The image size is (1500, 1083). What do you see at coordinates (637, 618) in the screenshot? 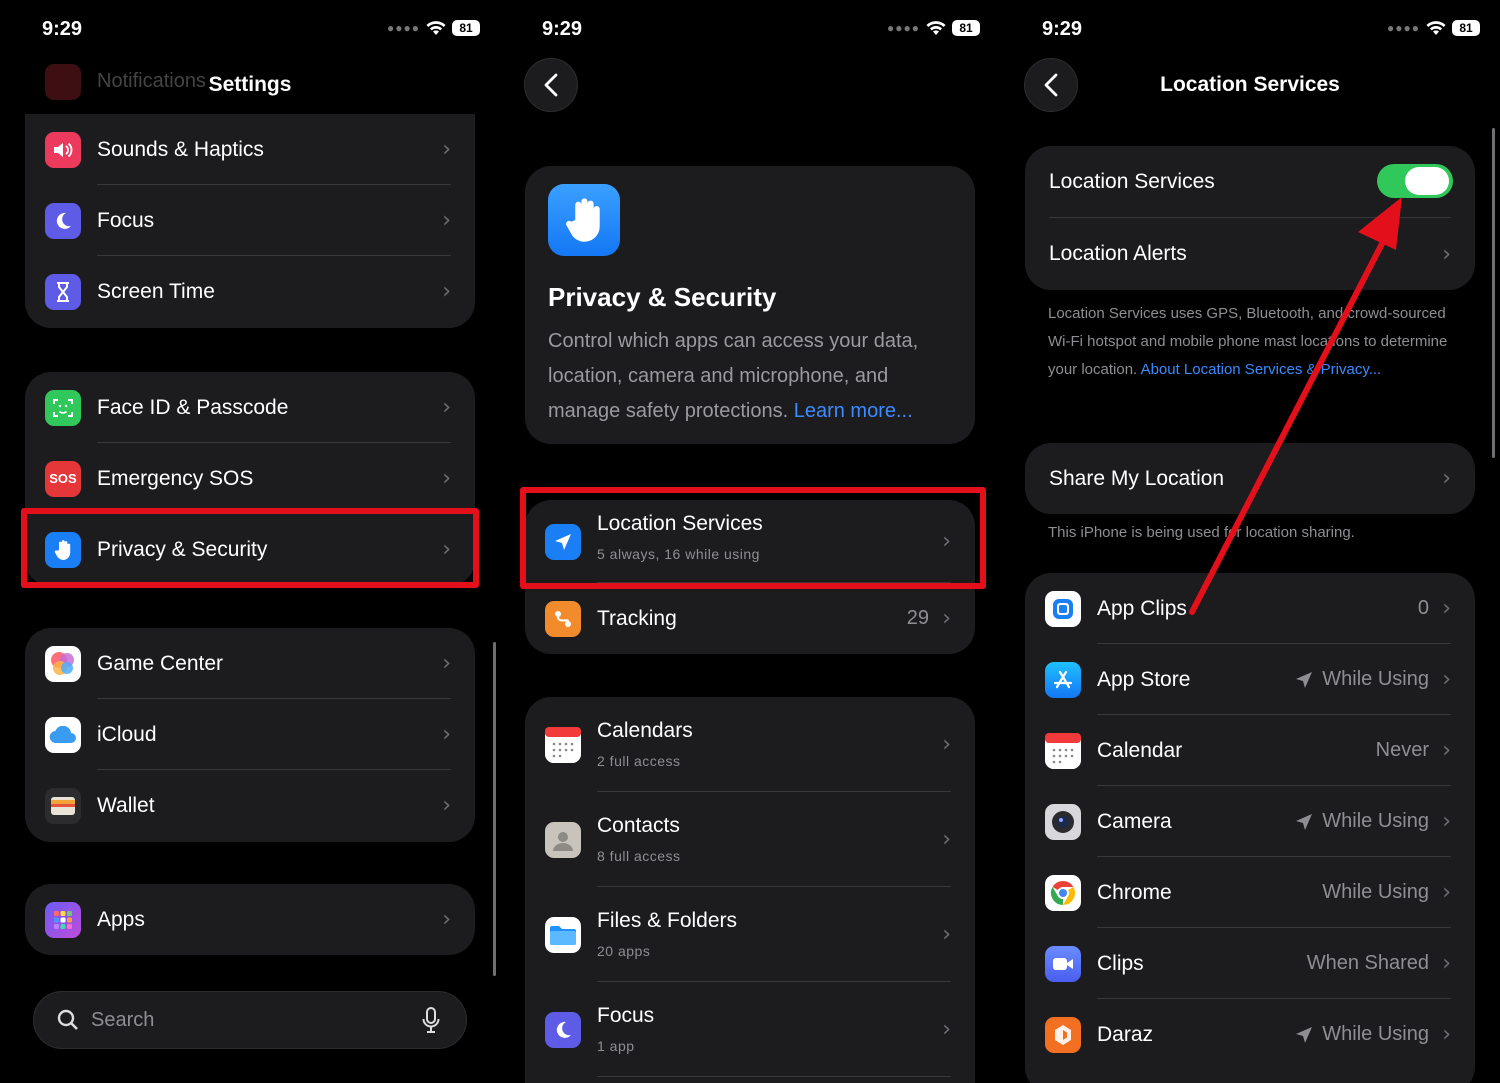
I see `item-label: Tracking` at bounding box center [637, 618].